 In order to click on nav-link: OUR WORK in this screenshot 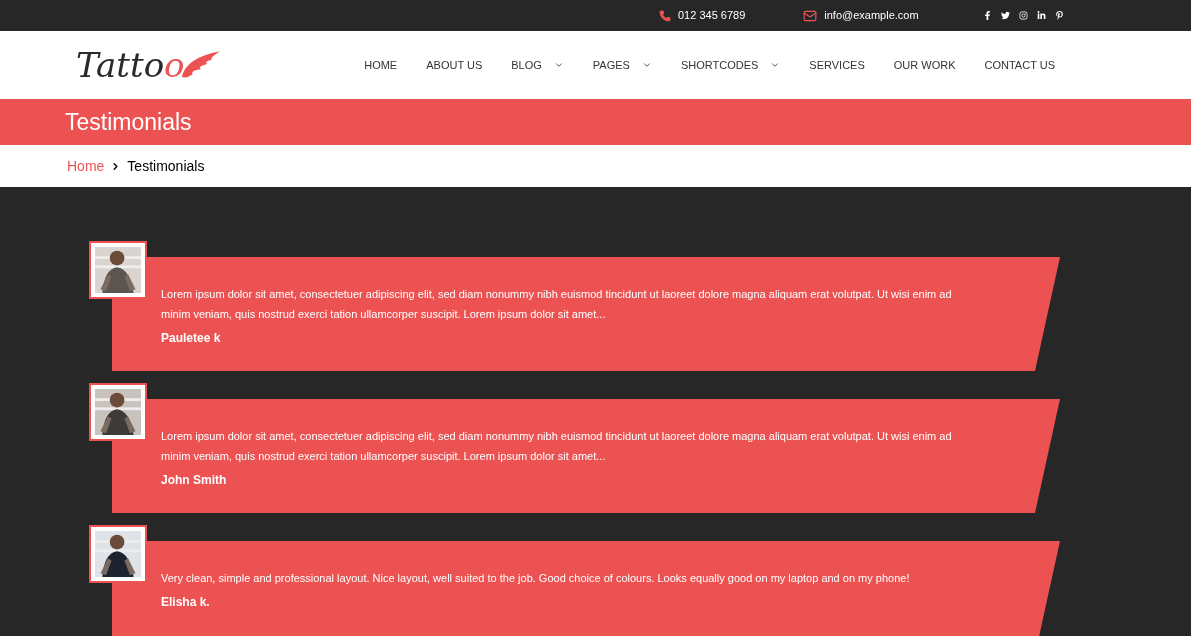, I will do `click(924, 65)`.